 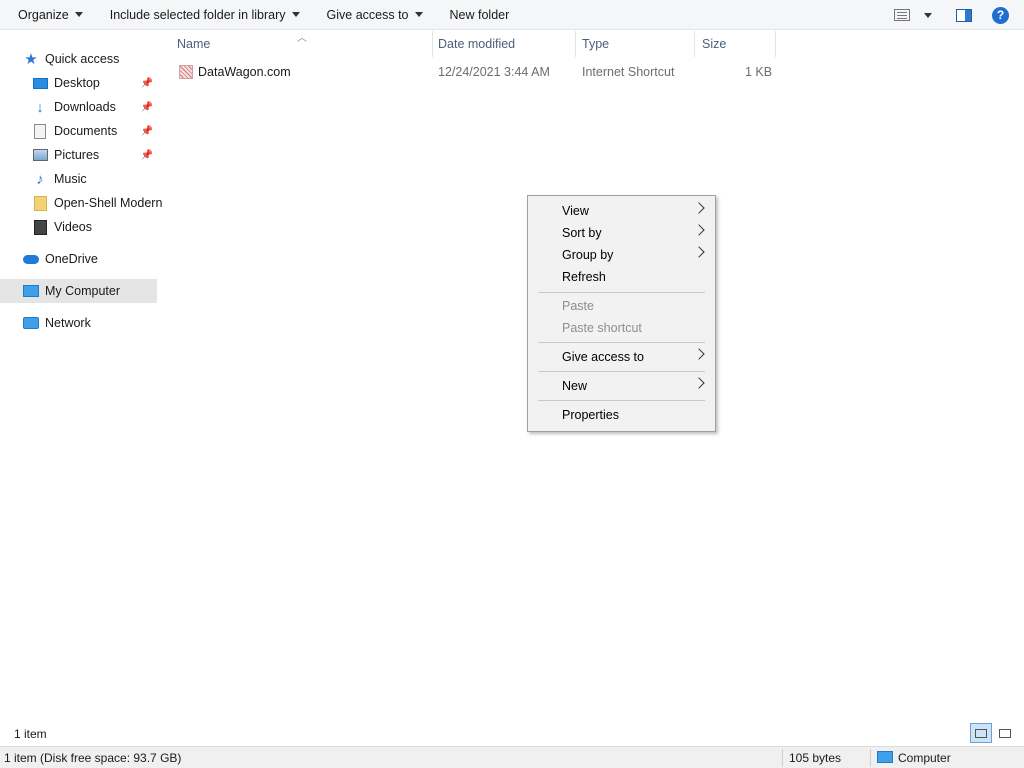 What do you see at coordinates (367, 14) in the screenshot?
I see `give-access-label: Give access to` at bounding box center [367, 14].